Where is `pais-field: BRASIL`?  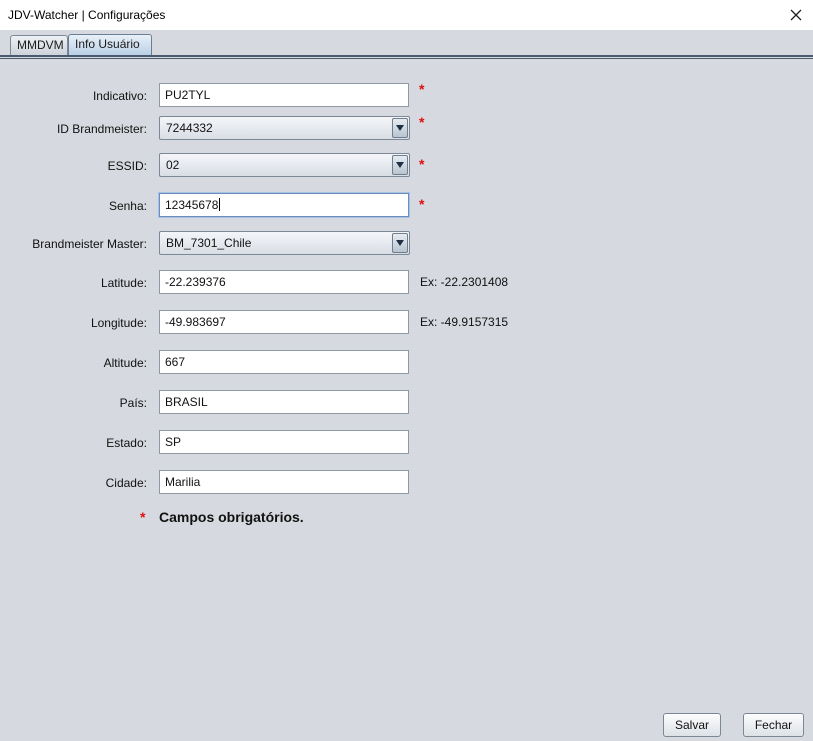 pais-field: BRASIL is located at coordinates (284, 402).